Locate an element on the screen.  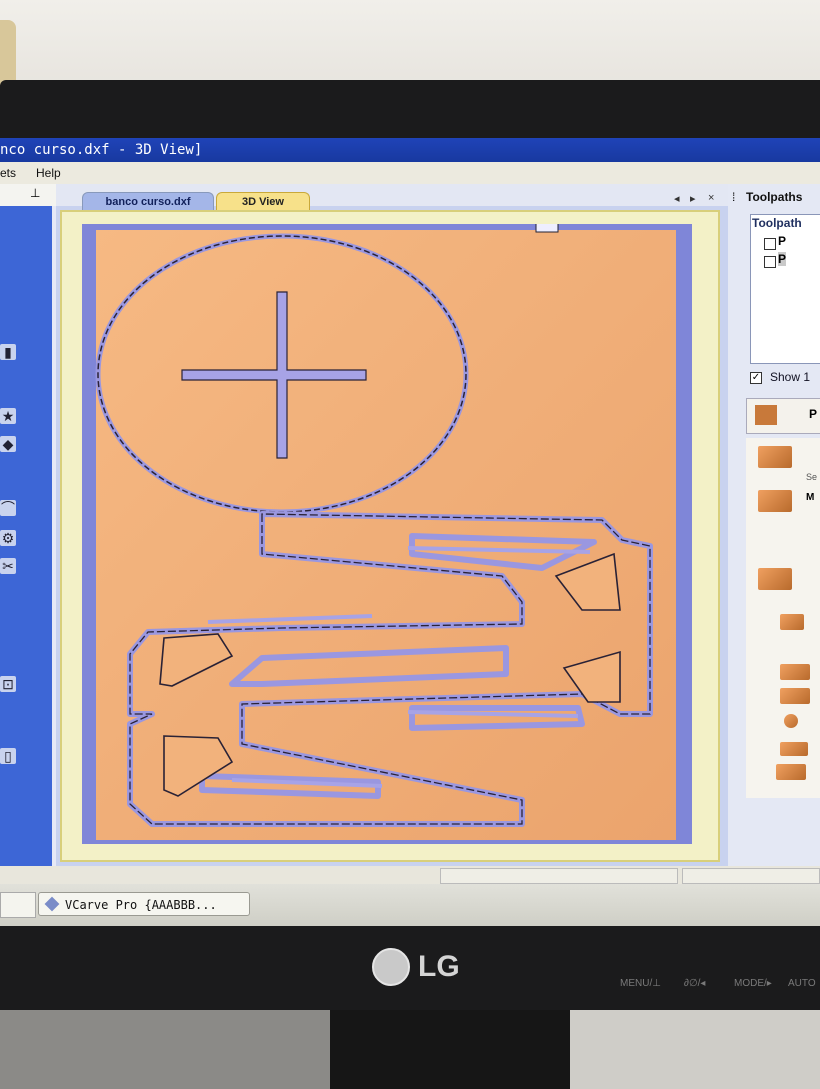
monitor-volume-control: ∂∅/◂ is located at coordinates (694, 983).